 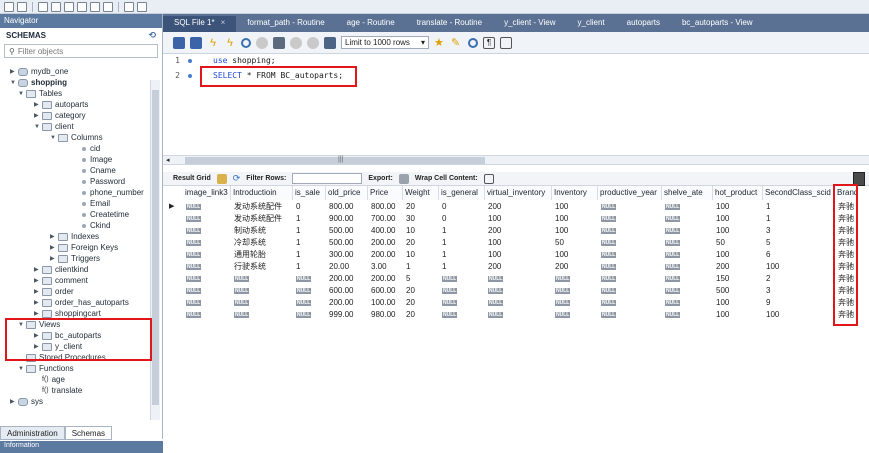 What do you see at coordinates (739, 279) in the screenshot?
I see `table-cell: 150` at bounding box center [739, 279].